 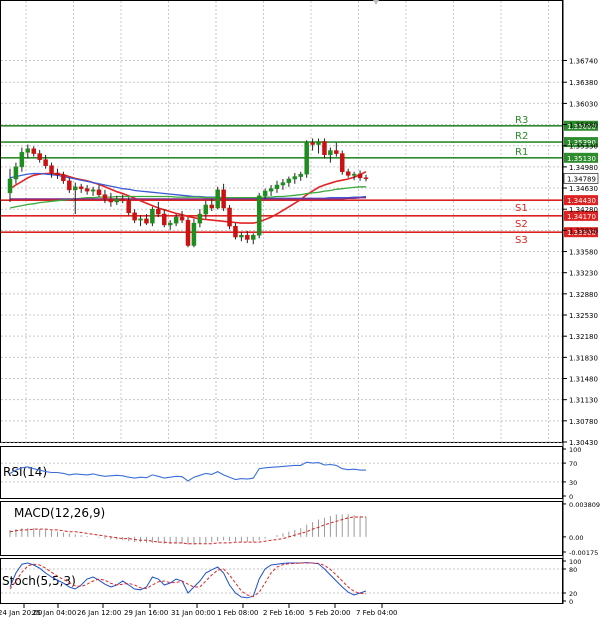 I want to click on time-tick-label: 25 Jan 04:00, so click(x=54, y=613).